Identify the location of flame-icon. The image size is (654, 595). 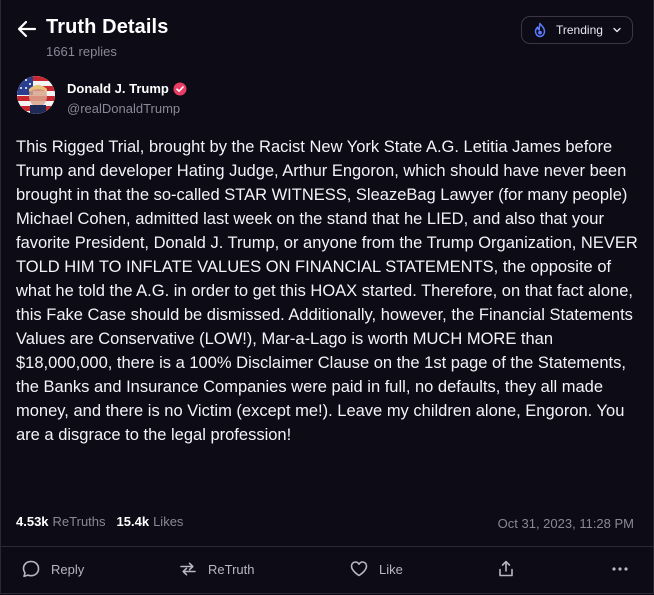
(540, 30).